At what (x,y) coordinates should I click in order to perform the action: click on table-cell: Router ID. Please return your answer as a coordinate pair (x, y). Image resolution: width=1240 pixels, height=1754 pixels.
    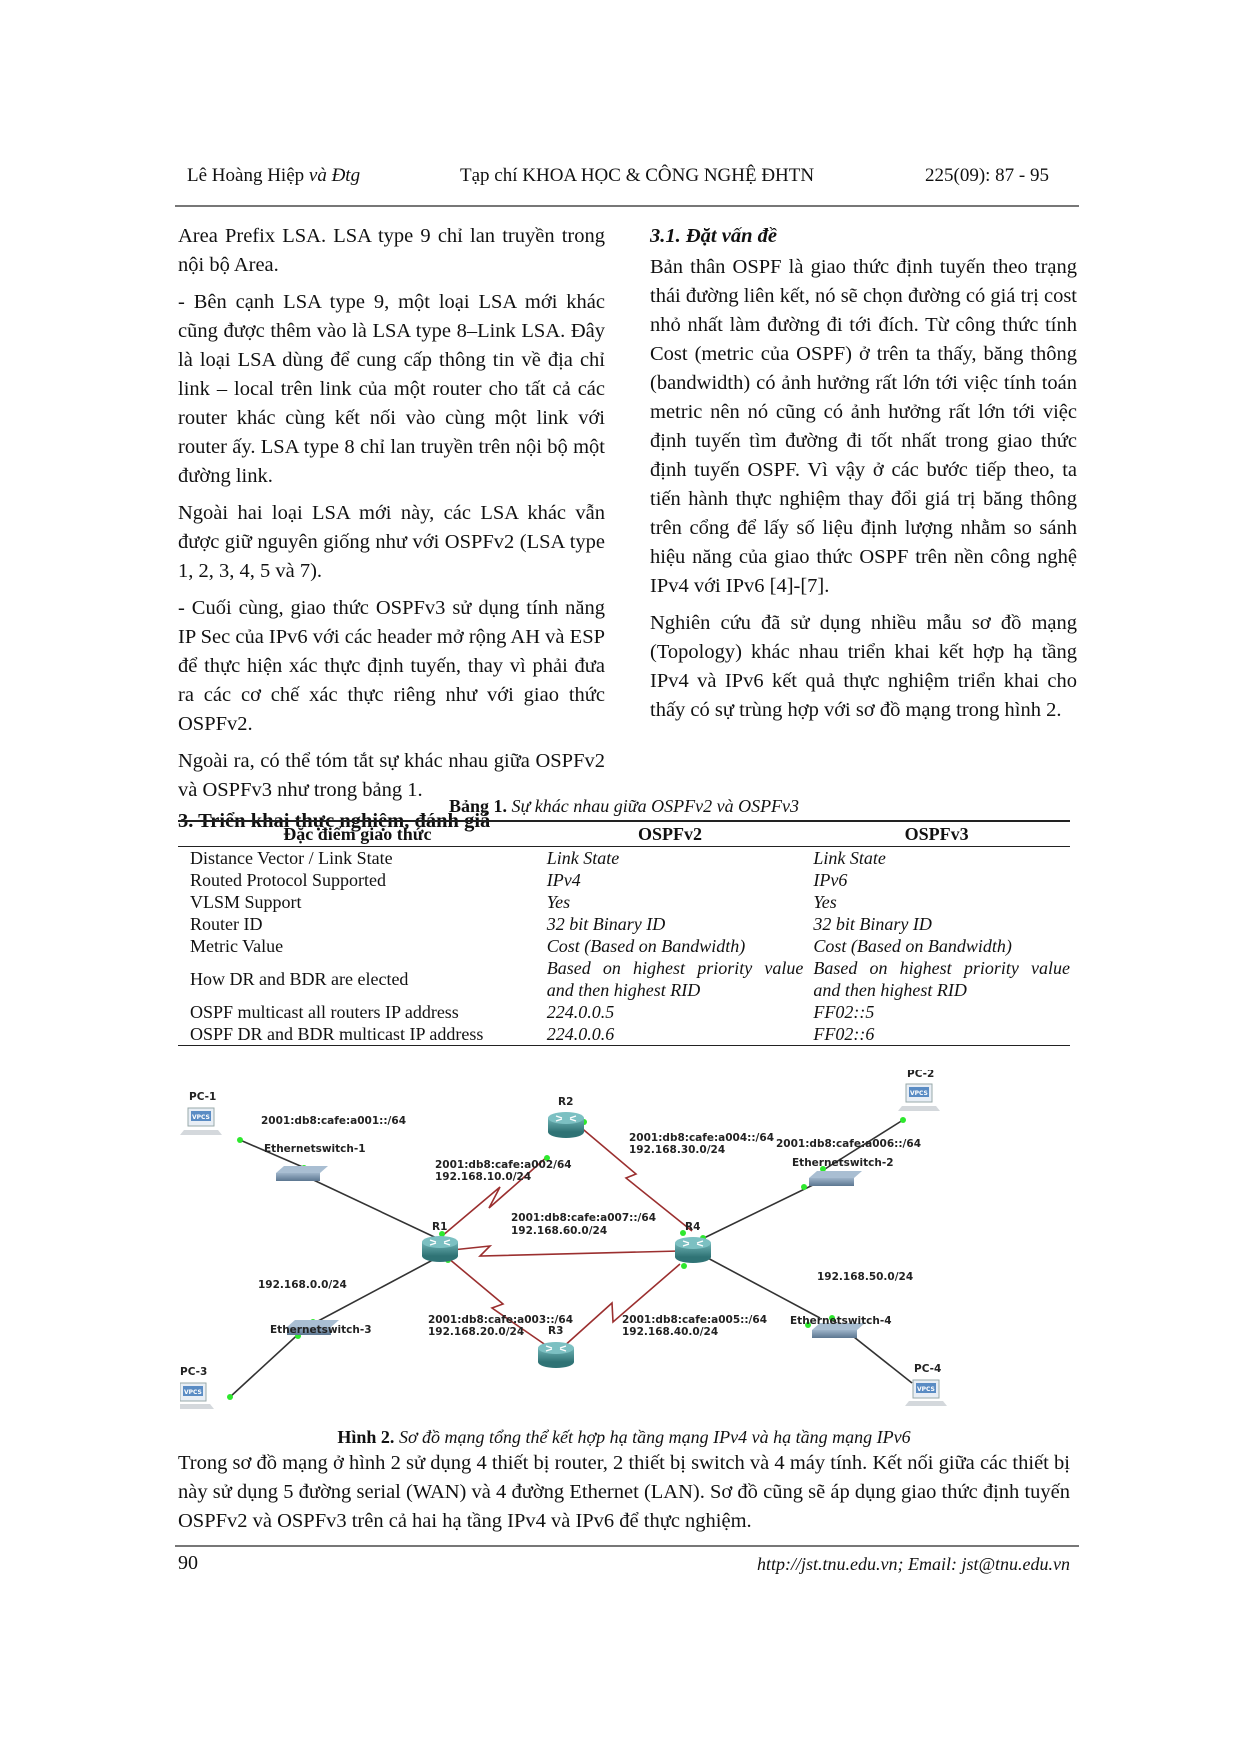
    Looking at the image, I should click on (226, 924).